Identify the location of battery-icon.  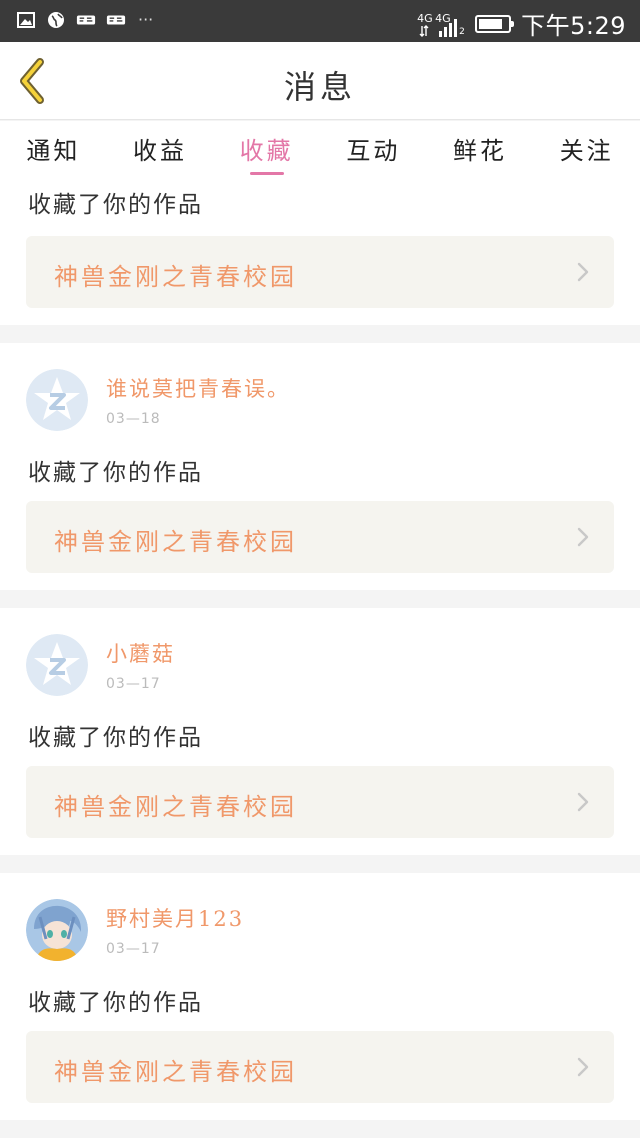
(495, 23).